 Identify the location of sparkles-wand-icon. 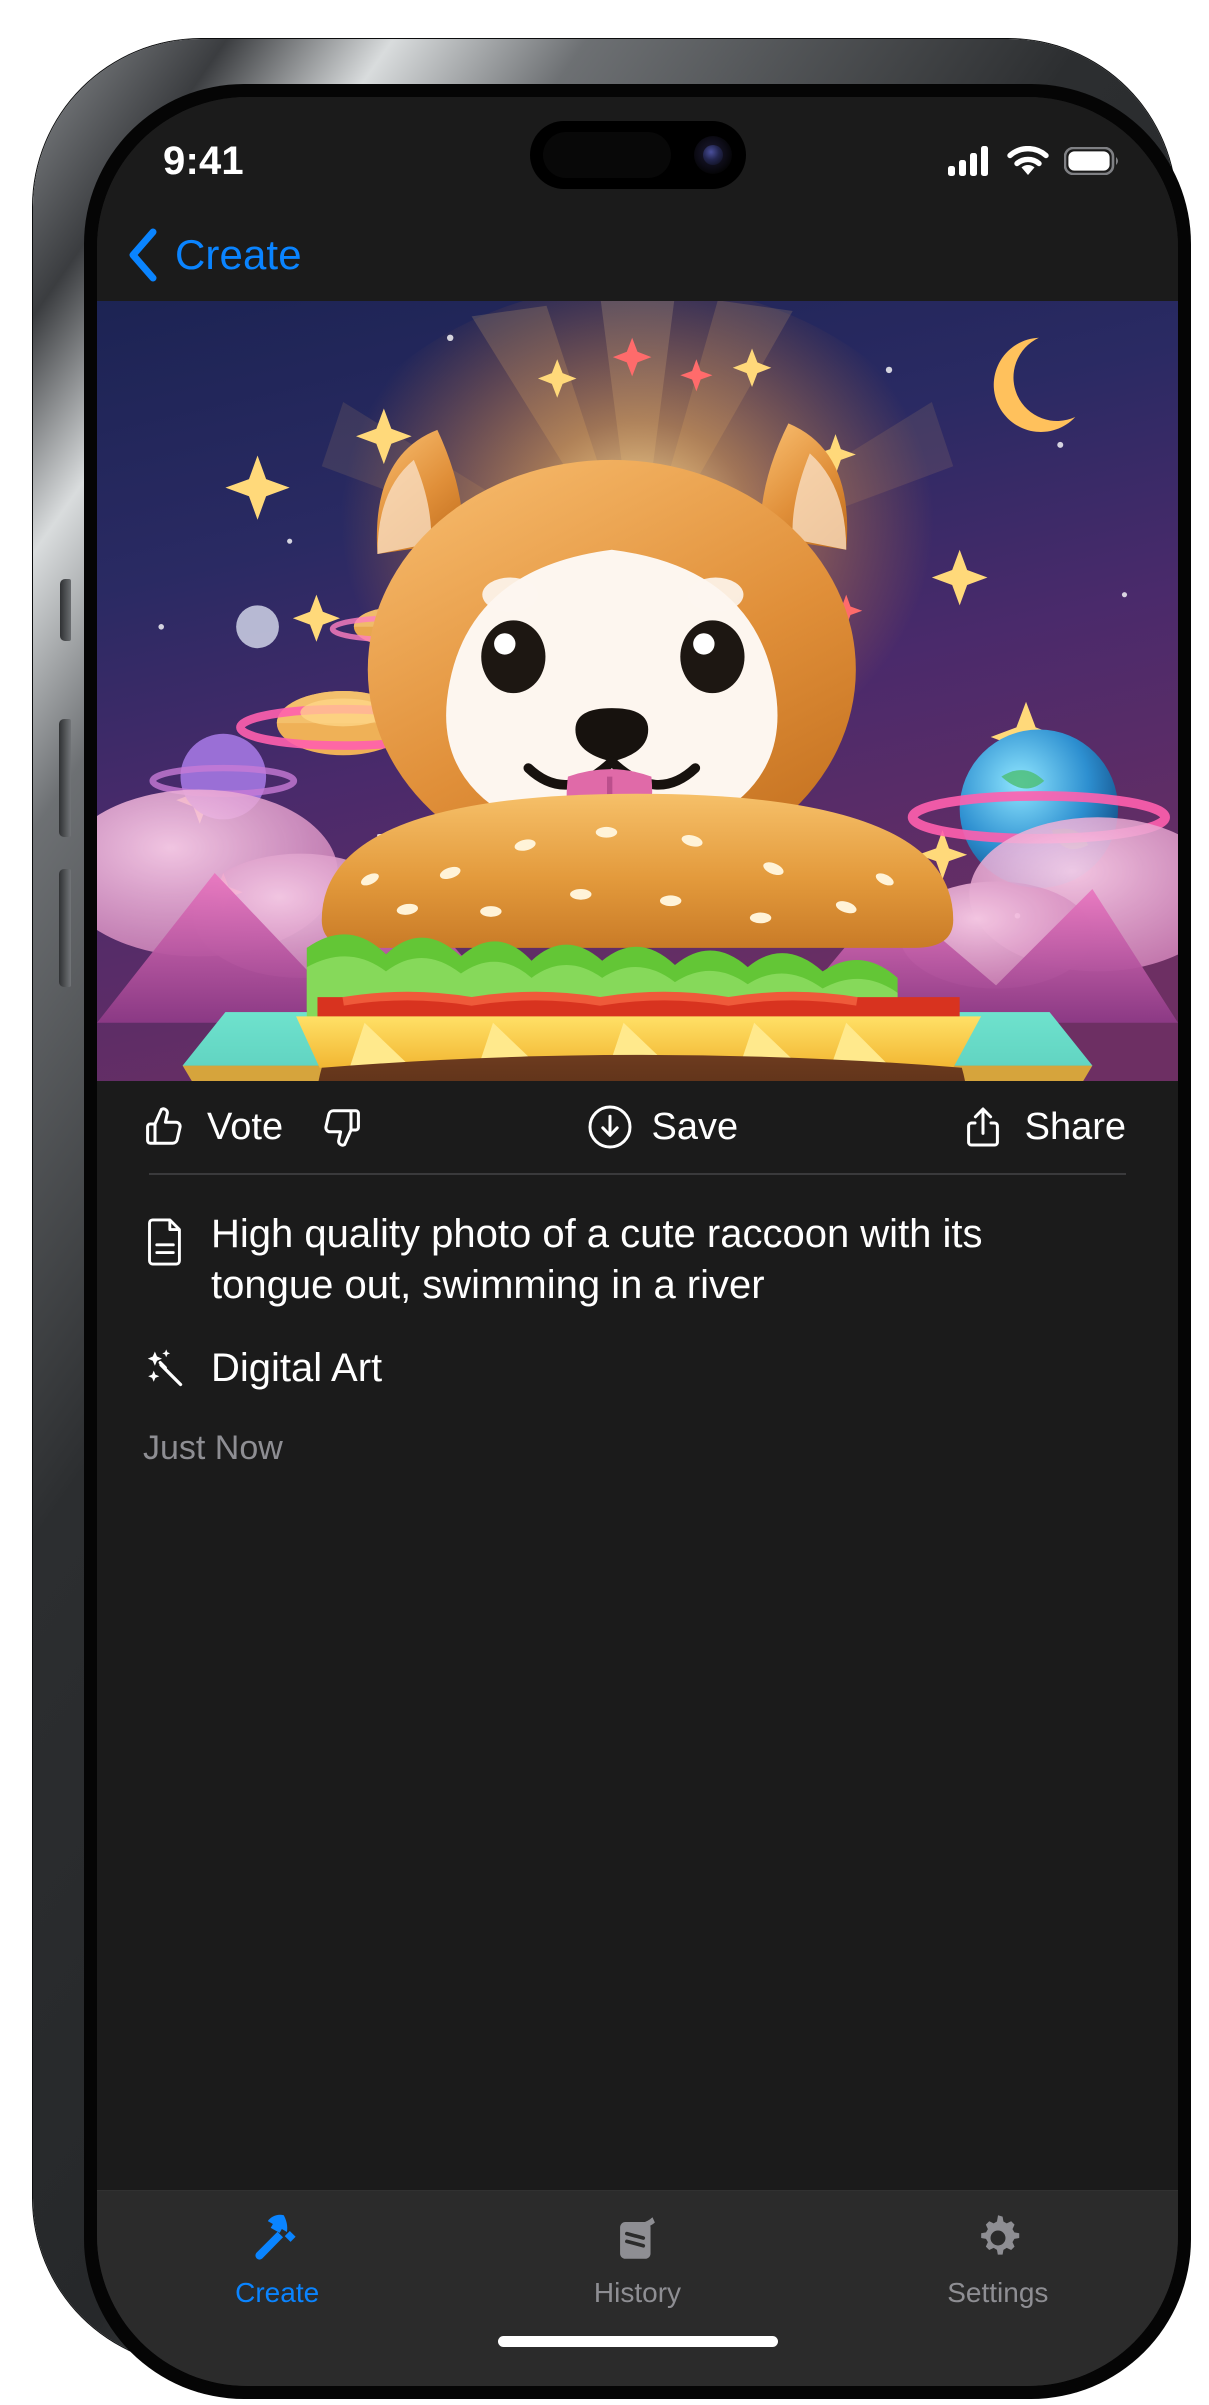
(165, 1368).